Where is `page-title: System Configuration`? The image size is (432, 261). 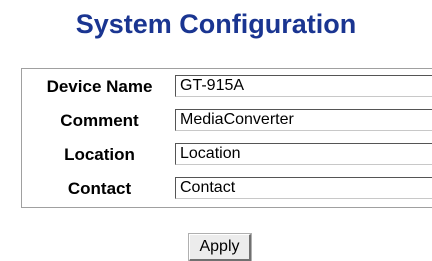
page-title: System Configuration is located at coordinates (216, 24).